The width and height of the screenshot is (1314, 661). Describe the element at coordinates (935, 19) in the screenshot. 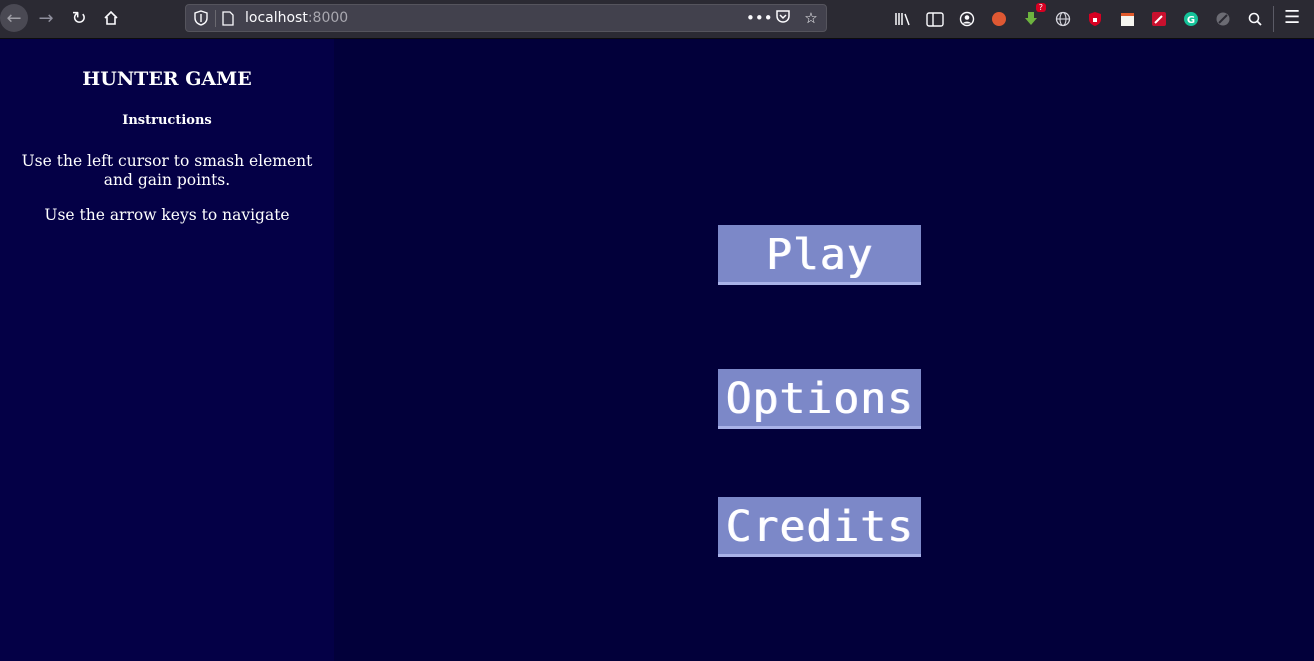

I see `sidebar-toggle-icon` at that location.